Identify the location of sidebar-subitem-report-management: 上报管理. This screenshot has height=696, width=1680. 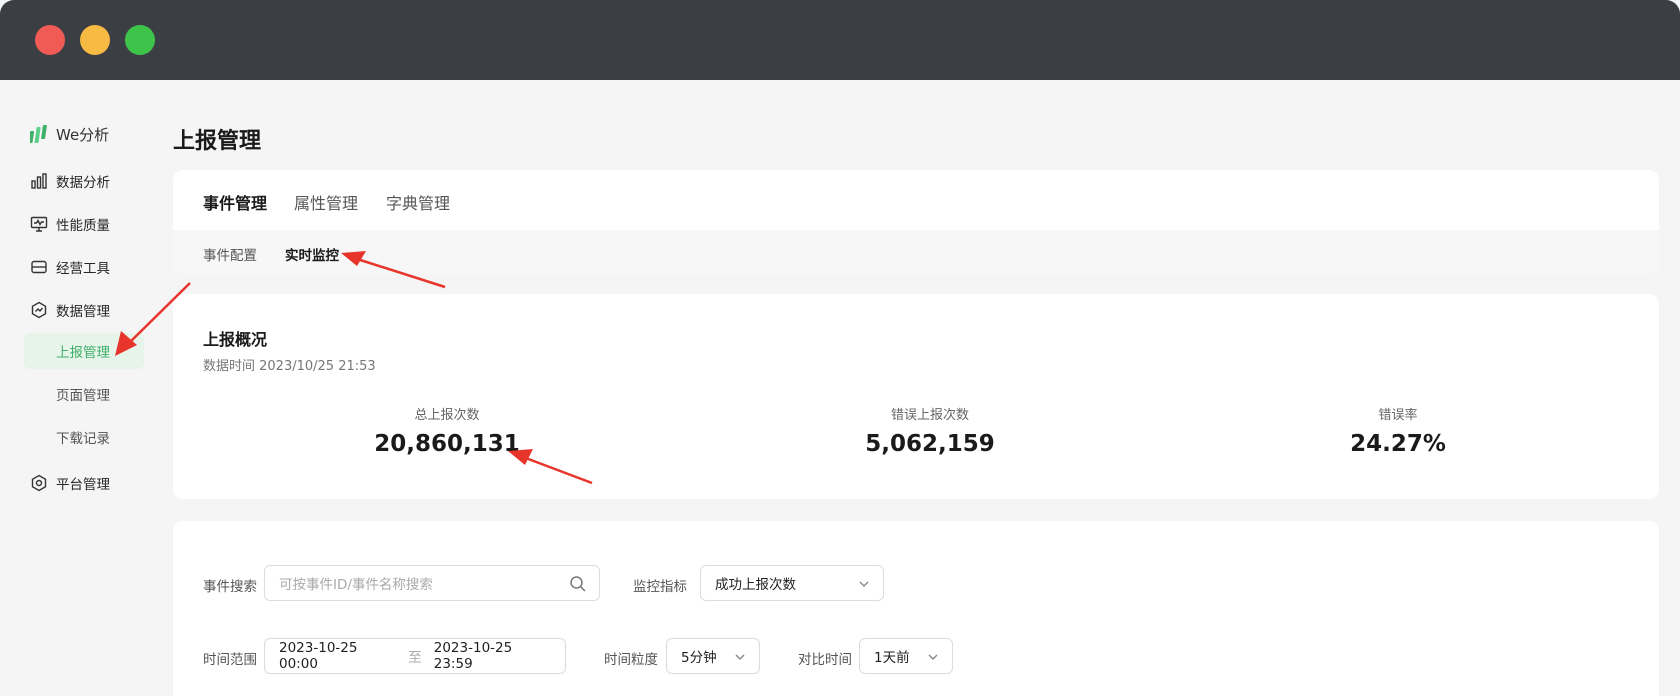
(84, 351).